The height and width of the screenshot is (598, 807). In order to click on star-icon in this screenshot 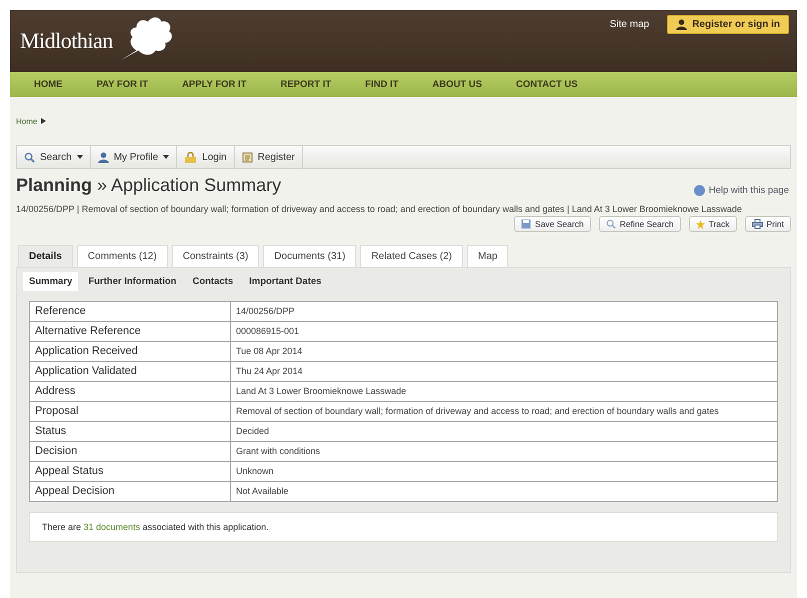, I will do `click(700, 224)`.